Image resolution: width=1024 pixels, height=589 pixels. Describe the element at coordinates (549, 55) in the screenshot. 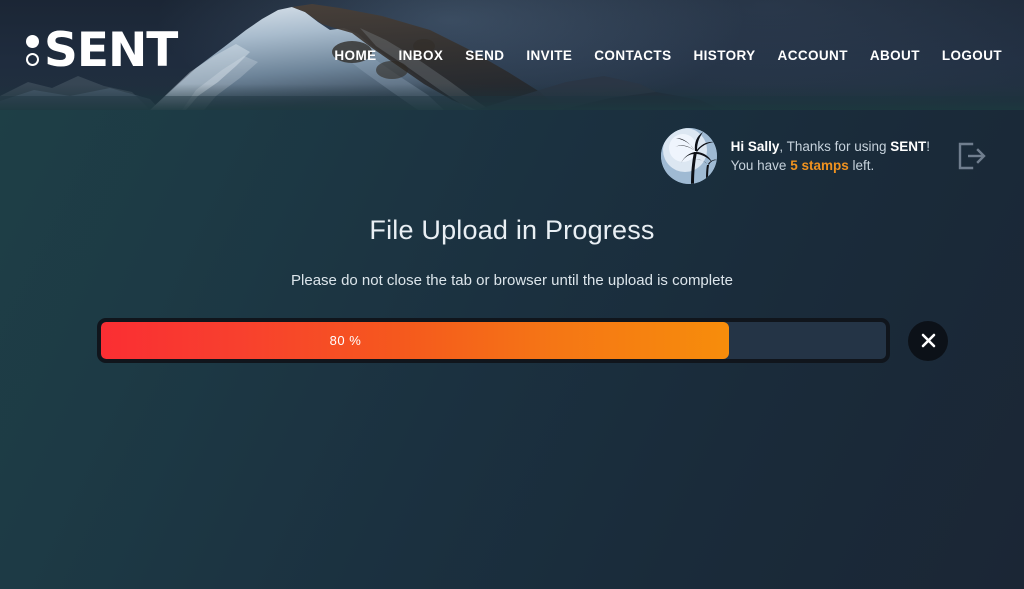

I see `nav-item-invite: INVITE` at that location.